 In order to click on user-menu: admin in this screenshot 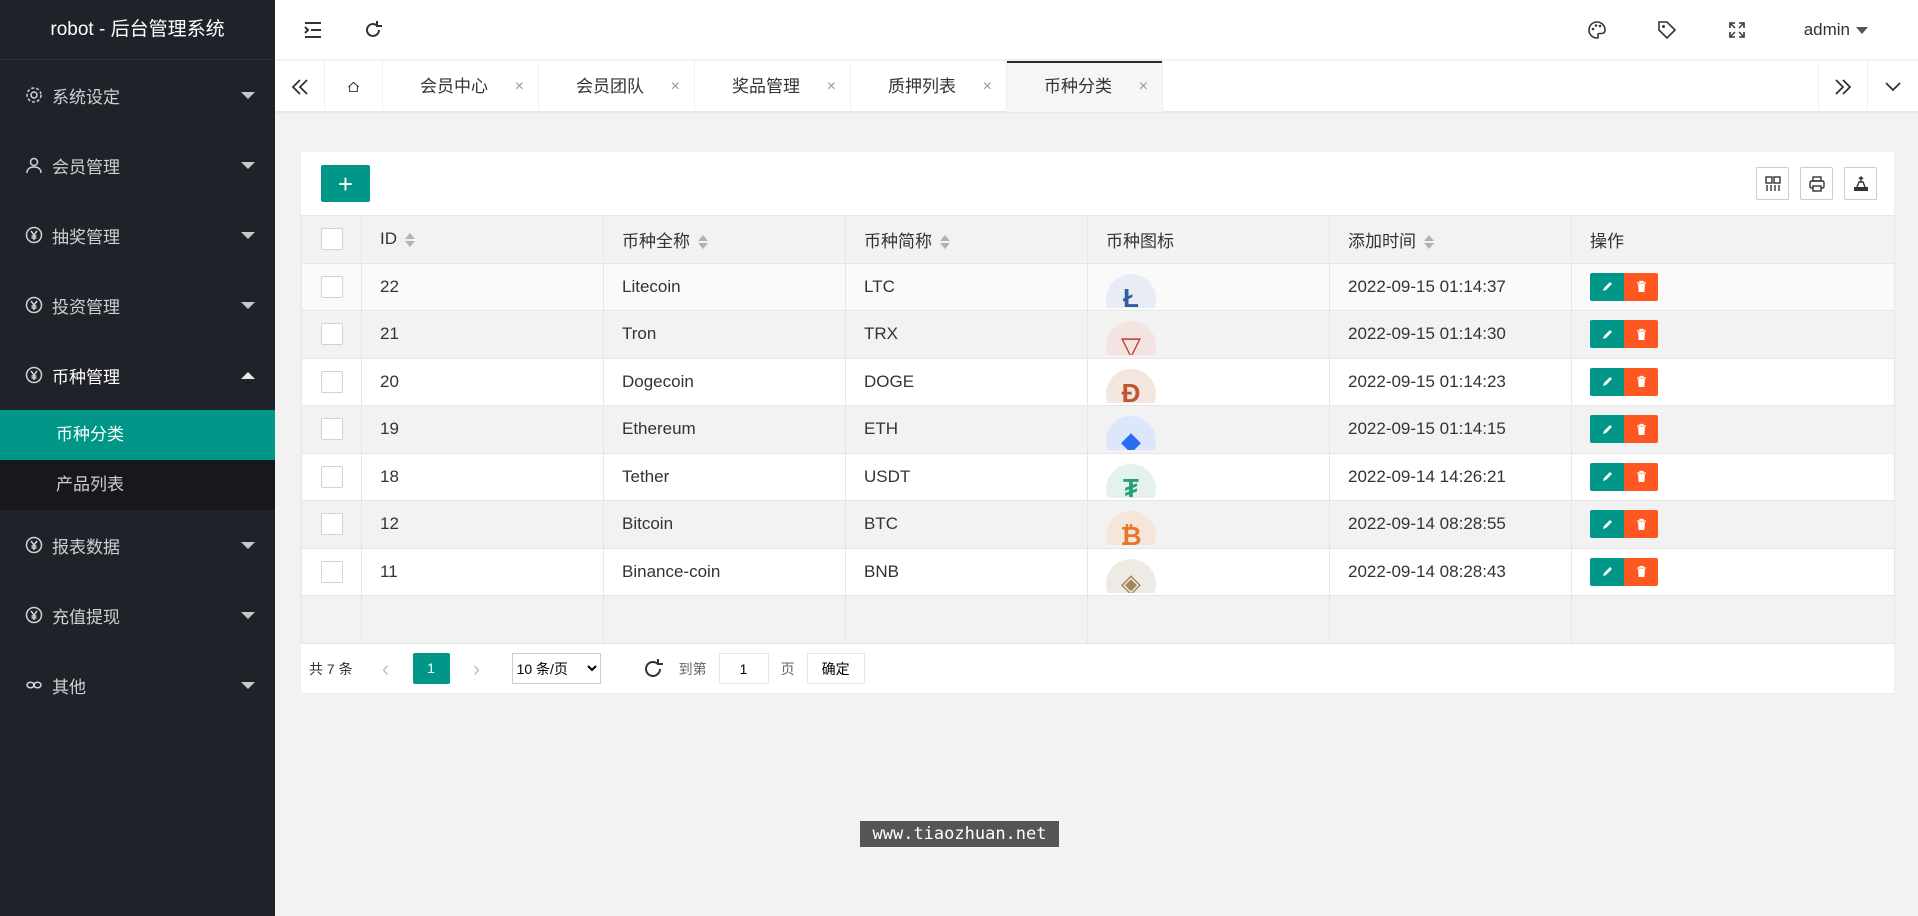, I will do `click(1836, 30)`.